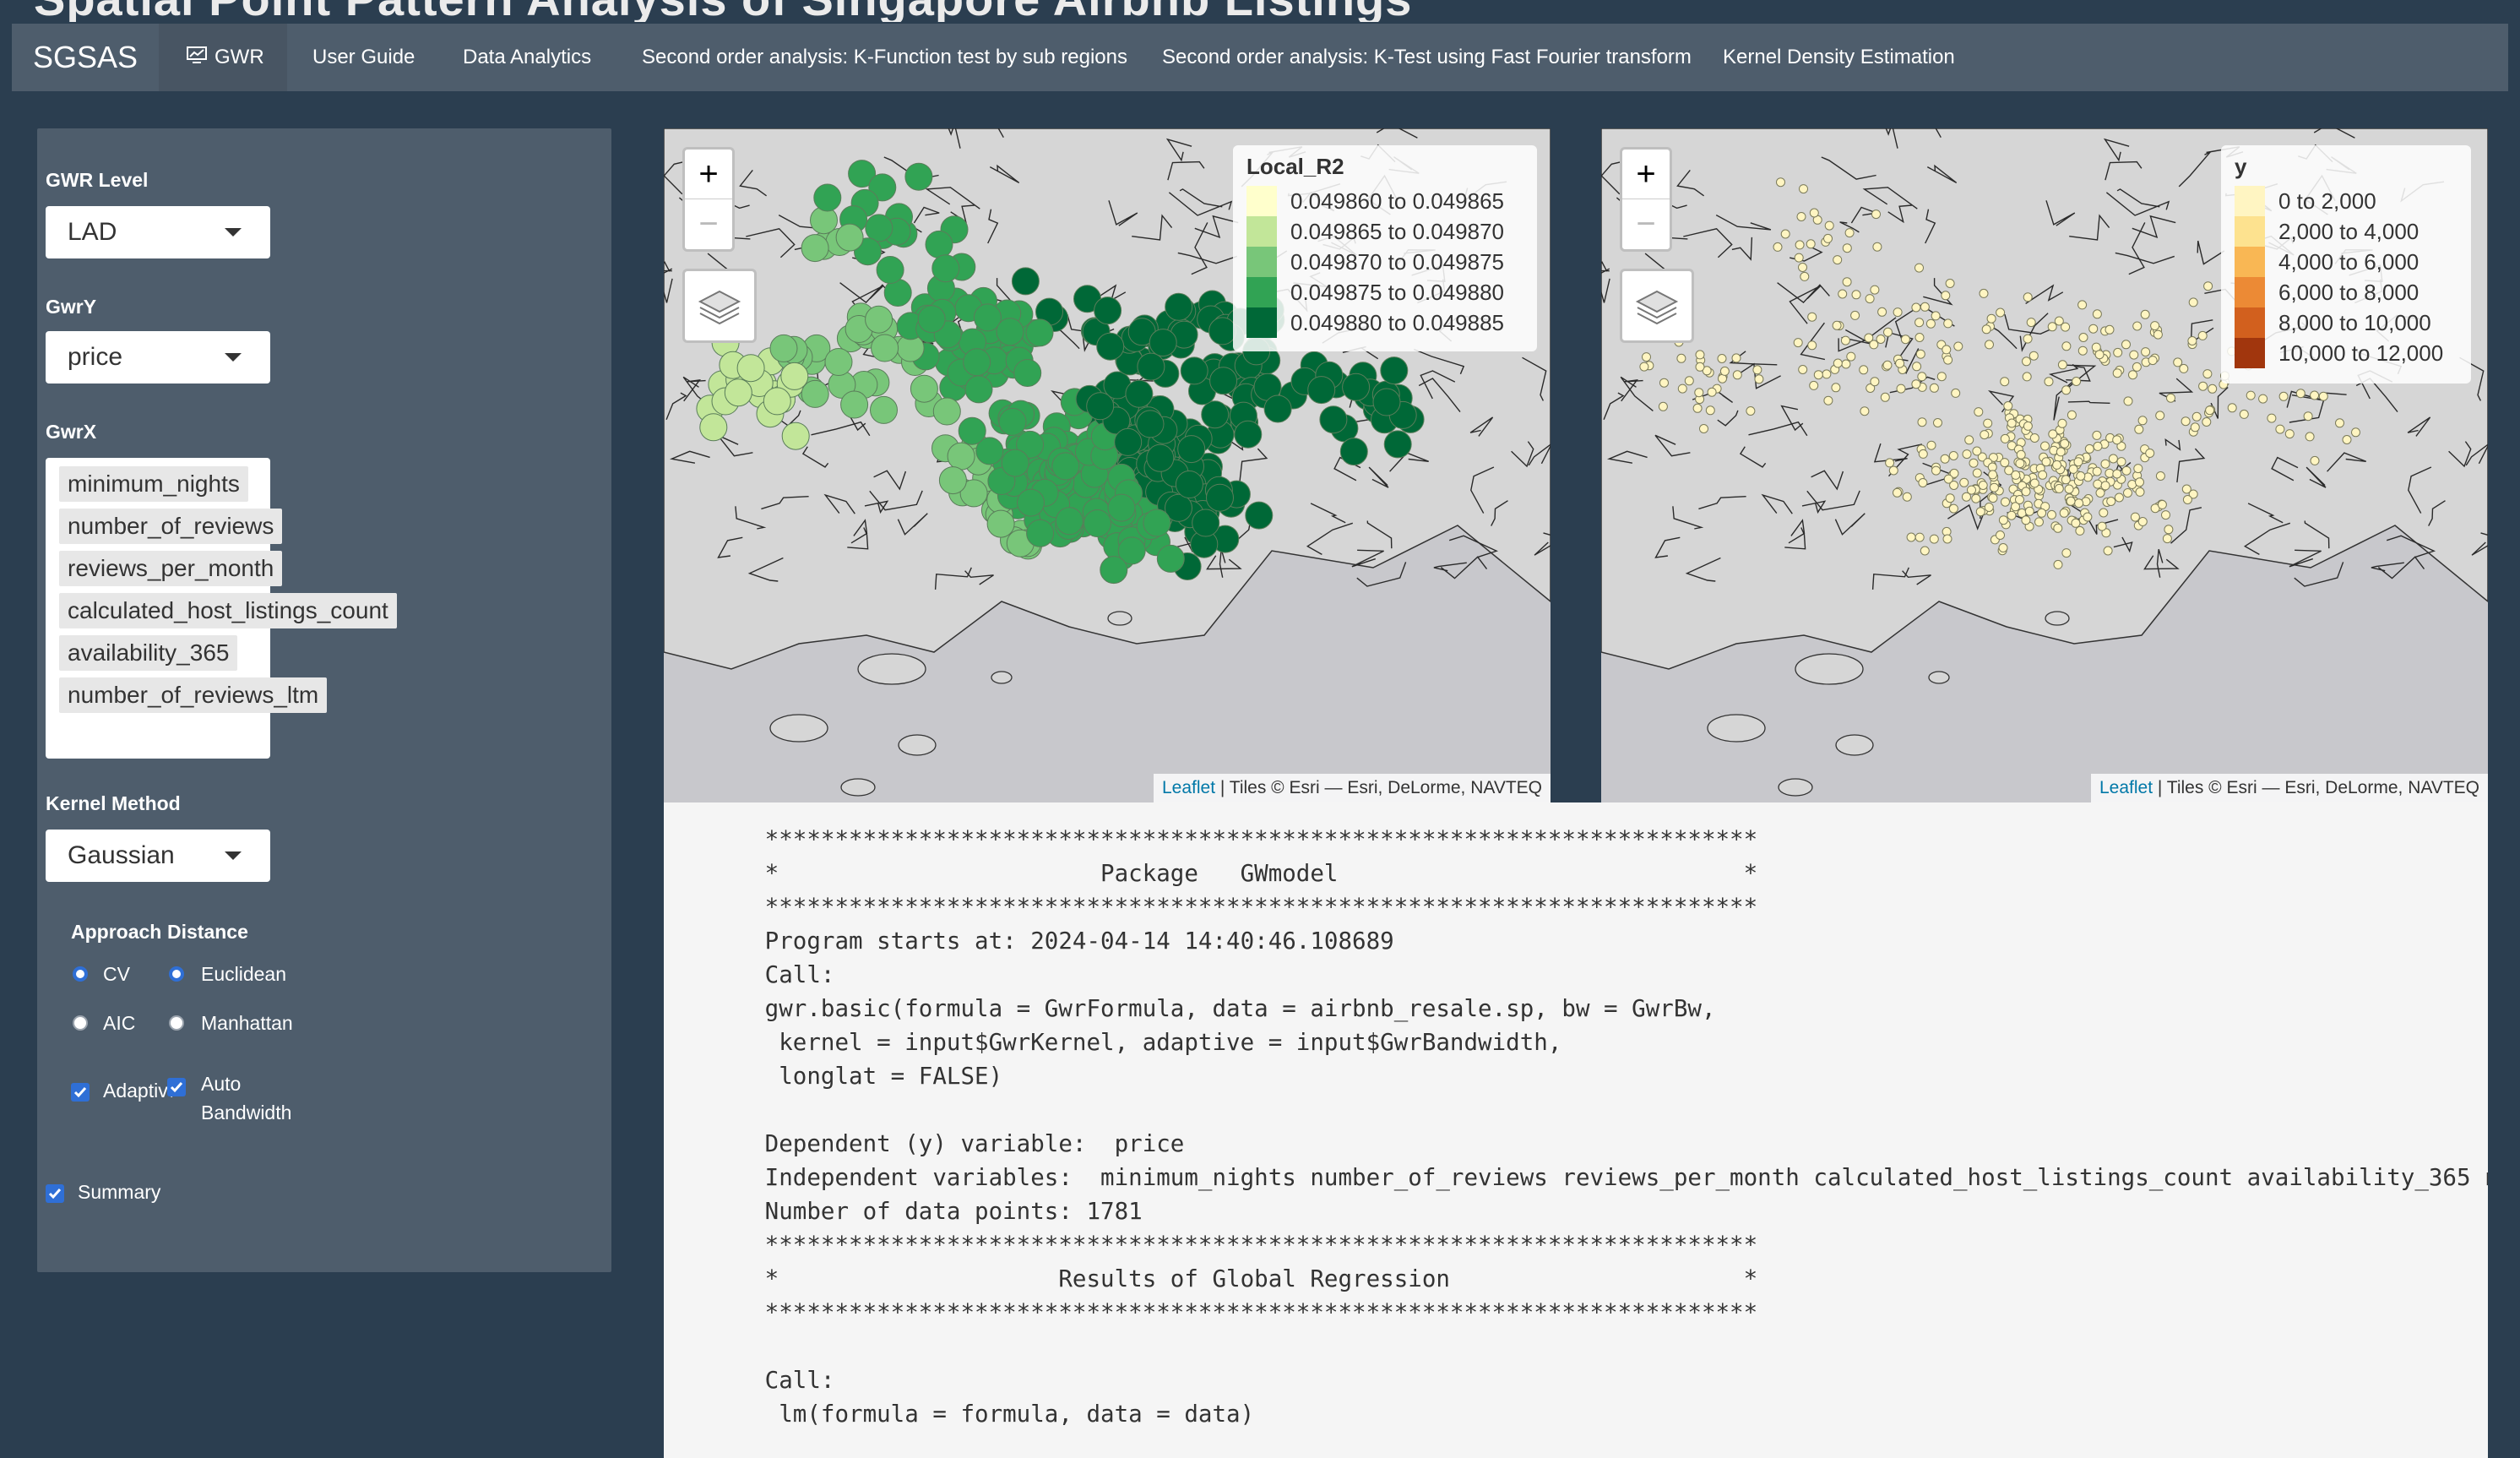 This screenshot has height=1458, width=2520. Describe the element at coordinates (1839, 57) in the screenshot. I see `tab-kde: Kernel Density Estimation` at that location.